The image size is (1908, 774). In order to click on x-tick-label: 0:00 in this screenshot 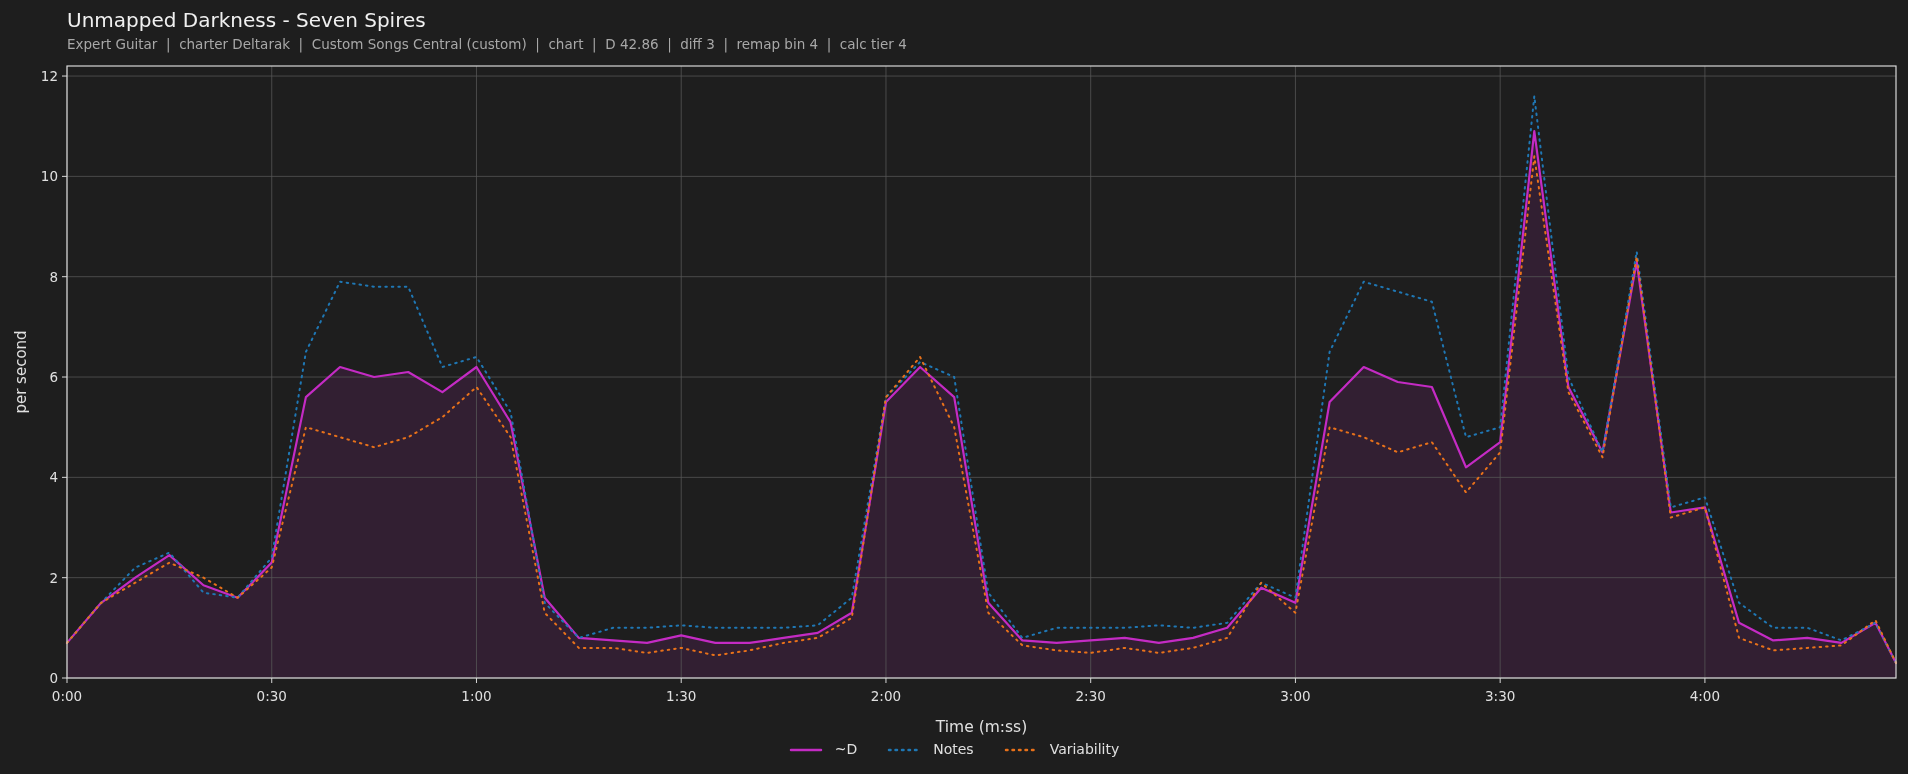, I will do `click(67, 696)`.